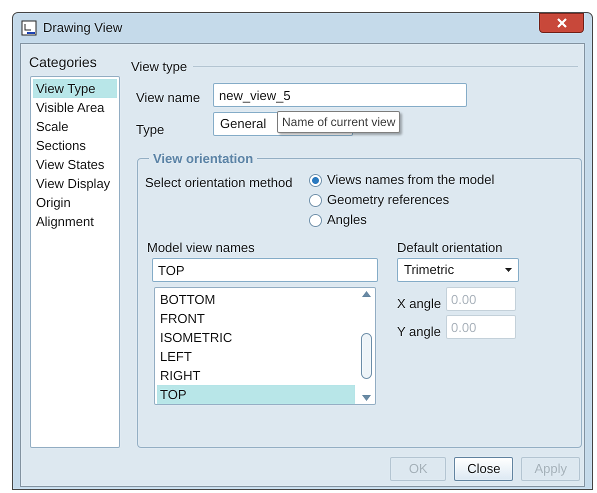 Image resolution: width=597 pixels, height=493 pixels. What do you see at coordinates (419, 332) in the screenshot?
I see `y-angle-label: Y angle` at bounding box center [419, 332].